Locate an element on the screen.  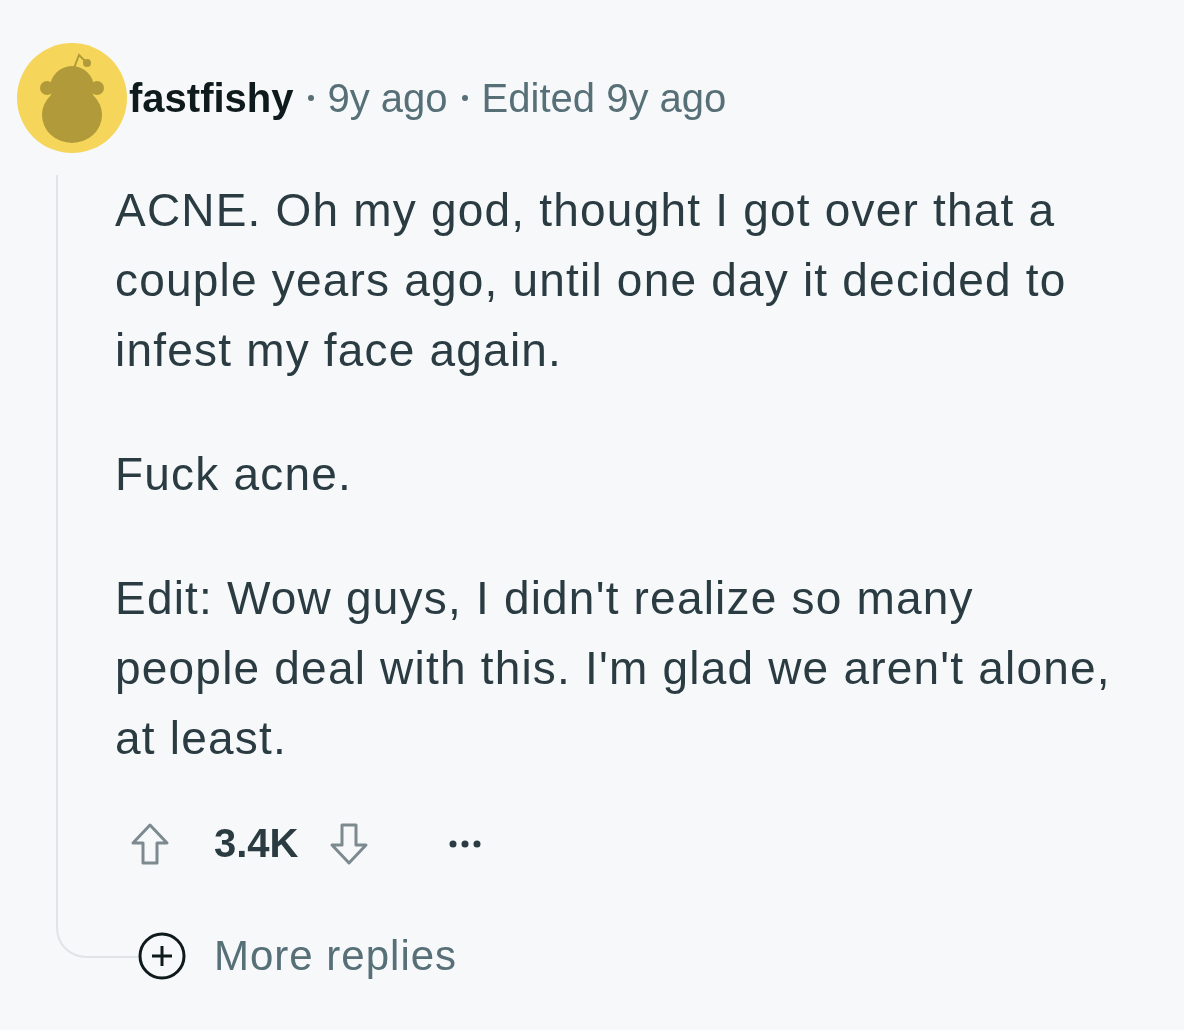
timestamp: 9y ago is located at coordinates (387, 98).